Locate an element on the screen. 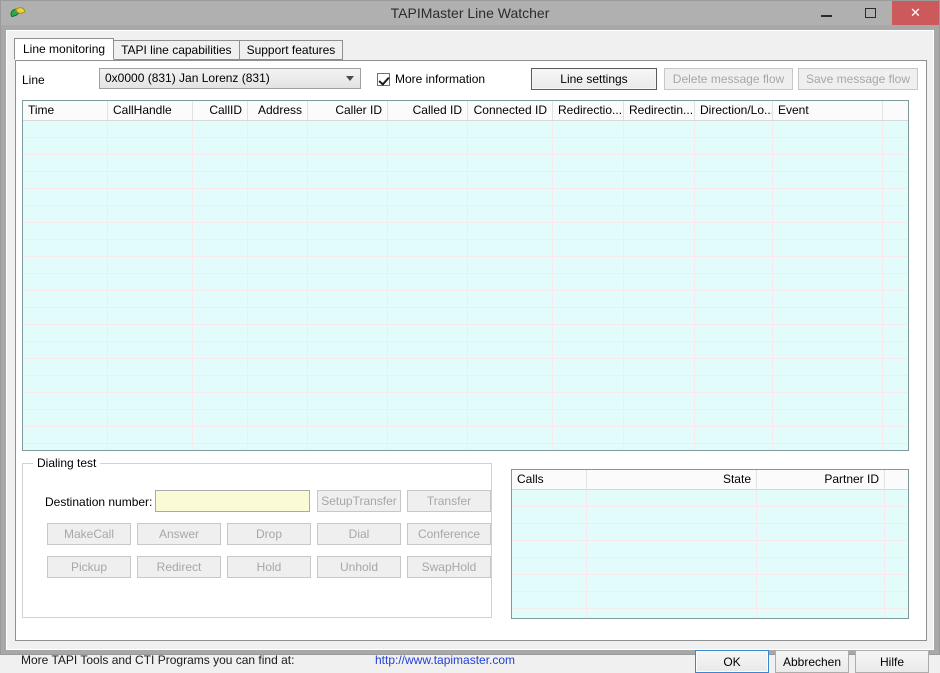 The width and height of the screenshot is (940, 673). line-select: 0x0000 (831) Jan Lorenz (831) is located at coordinates (230, 78).